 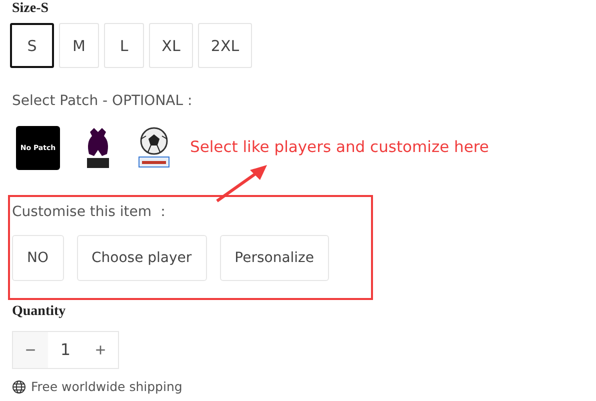 I want to click on annotation-text: Select like players and customize here, so click(x=339, y=147).